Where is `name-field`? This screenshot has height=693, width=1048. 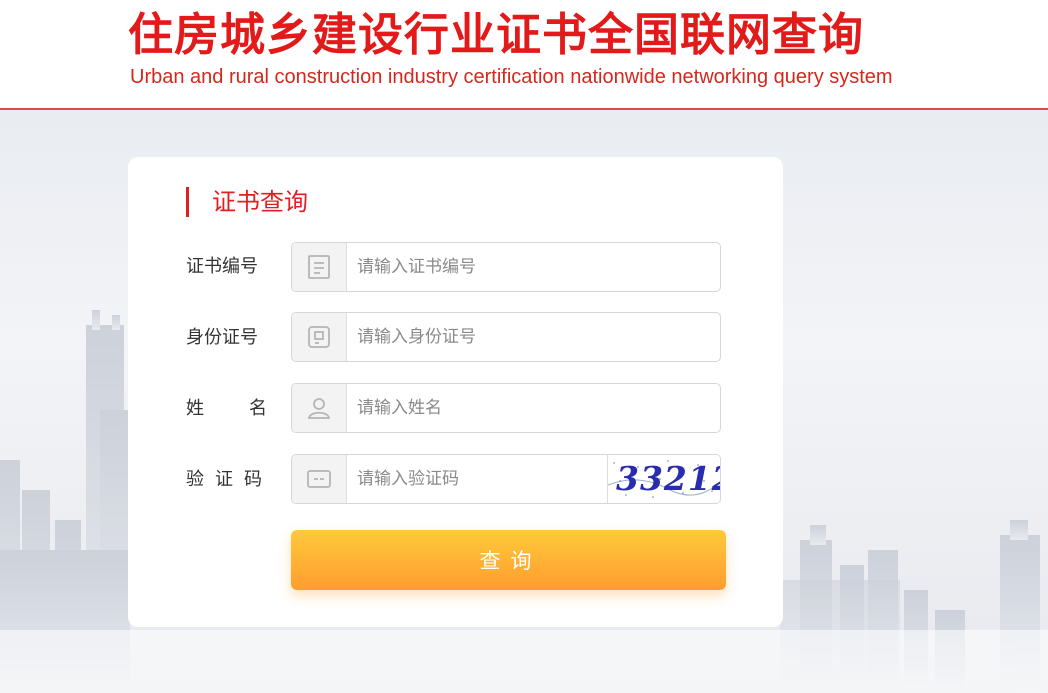 name-field is located at coordinates (506, 408).